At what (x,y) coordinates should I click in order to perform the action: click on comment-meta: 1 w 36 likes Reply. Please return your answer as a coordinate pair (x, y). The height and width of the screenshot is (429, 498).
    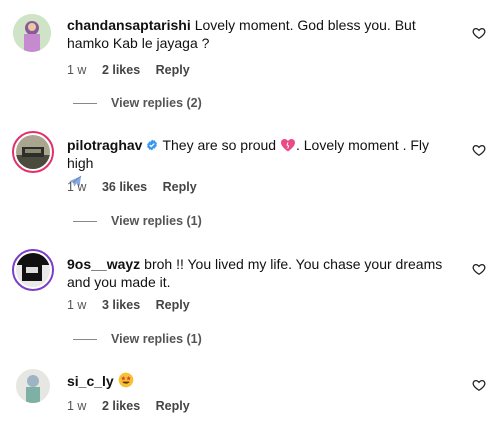
    Looking at the image, I should click on (138, 187).